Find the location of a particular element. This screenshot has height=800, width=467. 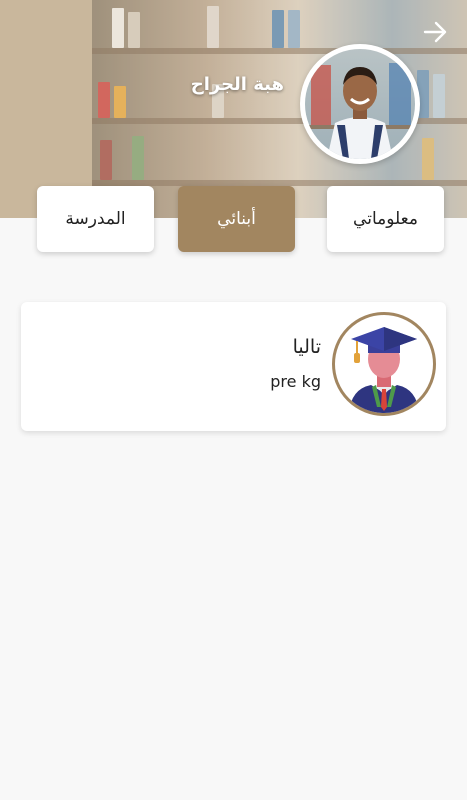

arrow-right-icon is located at coordinates (435, 32).